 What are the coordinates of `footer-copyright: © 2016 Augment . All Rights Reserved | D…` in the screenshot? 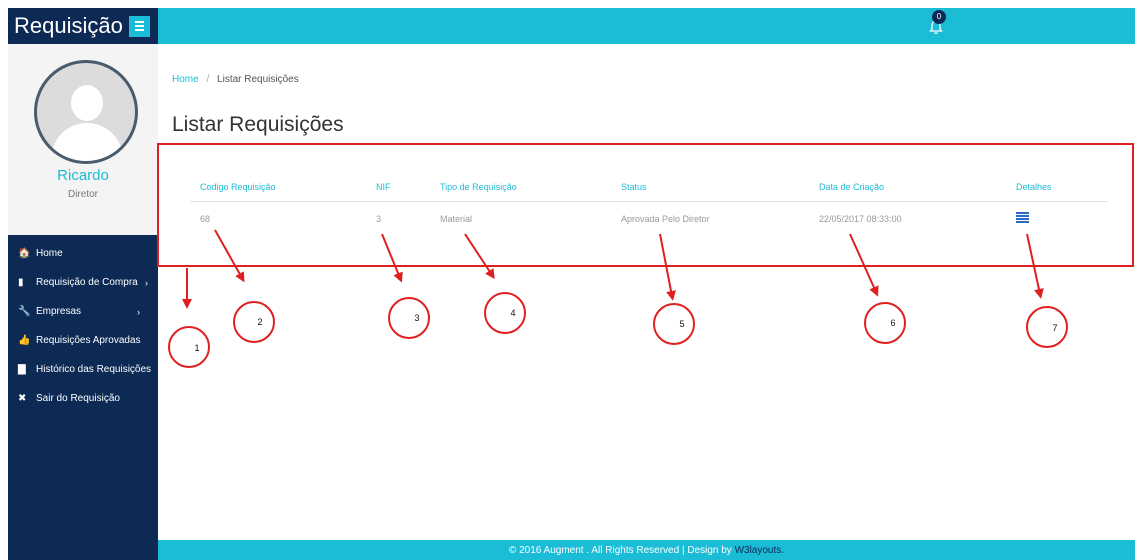 It's located at (621, 550).